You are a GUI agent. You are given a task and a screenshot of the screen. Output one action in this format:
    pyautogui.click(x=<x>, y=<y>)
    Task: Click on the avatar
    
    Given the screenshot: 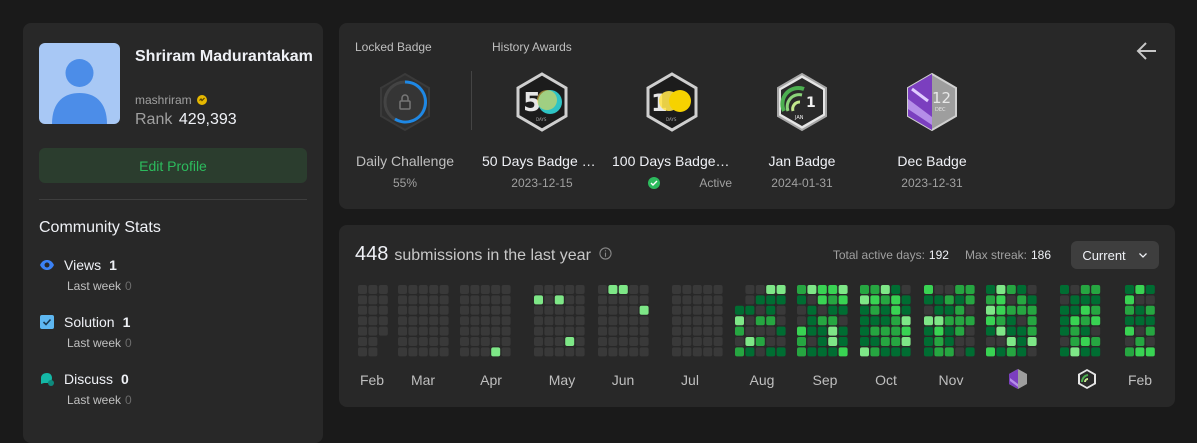 What is the action you would take?
    pyautogui.click(x=79, y=83)
    